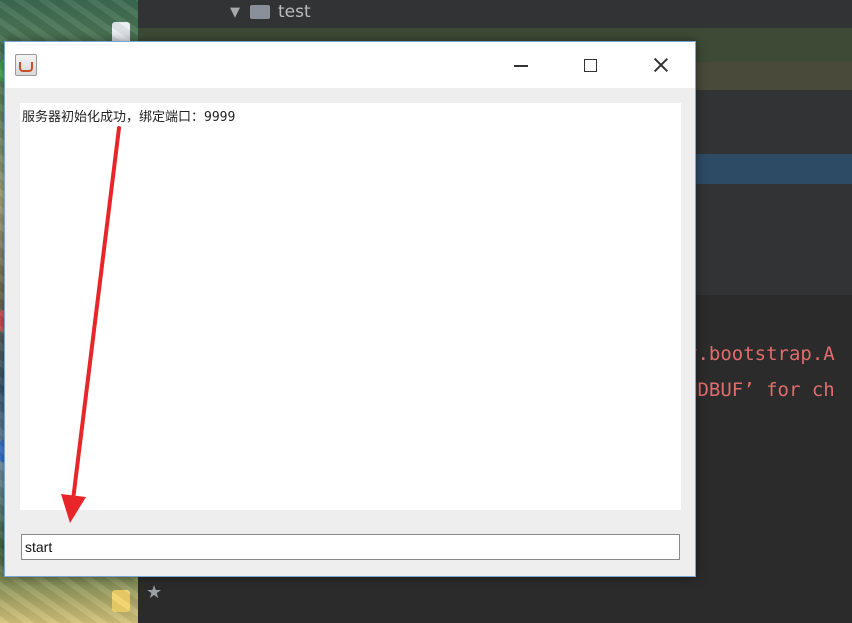 The width and height of the screenshot is (852, 623). I want to click on folder-icon, so click(260, 12).